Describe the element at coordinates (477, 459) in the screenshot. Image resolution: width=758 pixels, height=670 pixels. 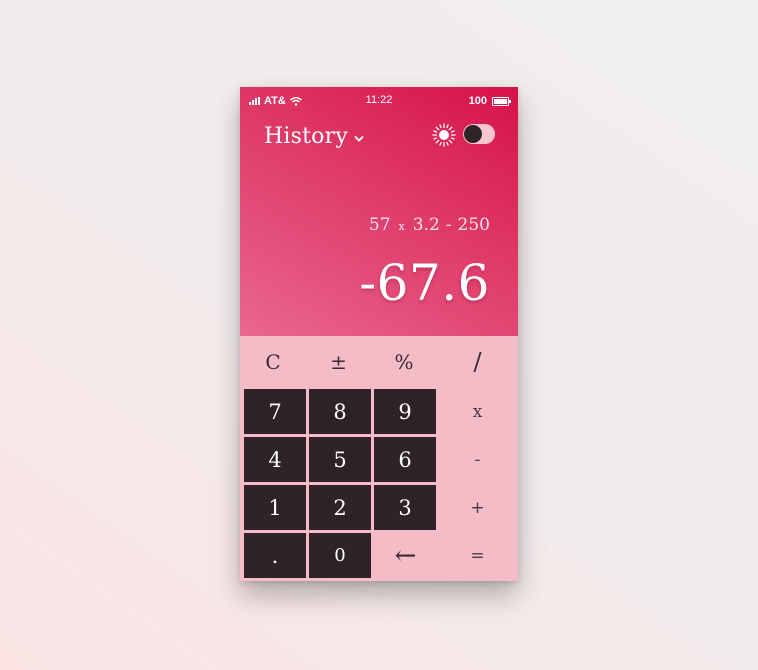
I see `subtract-button: -` at that location.